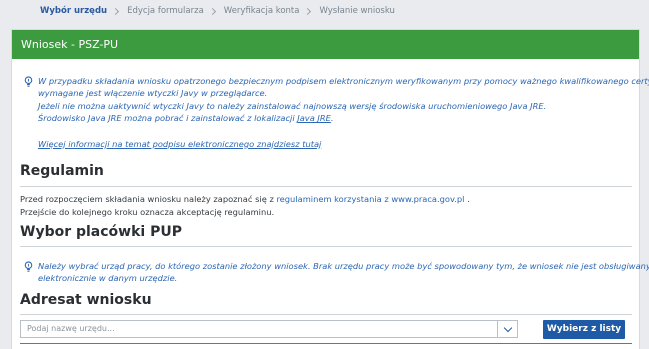 The width and height of the screenshot is (649, 349). I want to click on choose-from-list-button: Wybierz z listy, so click(584, 329).